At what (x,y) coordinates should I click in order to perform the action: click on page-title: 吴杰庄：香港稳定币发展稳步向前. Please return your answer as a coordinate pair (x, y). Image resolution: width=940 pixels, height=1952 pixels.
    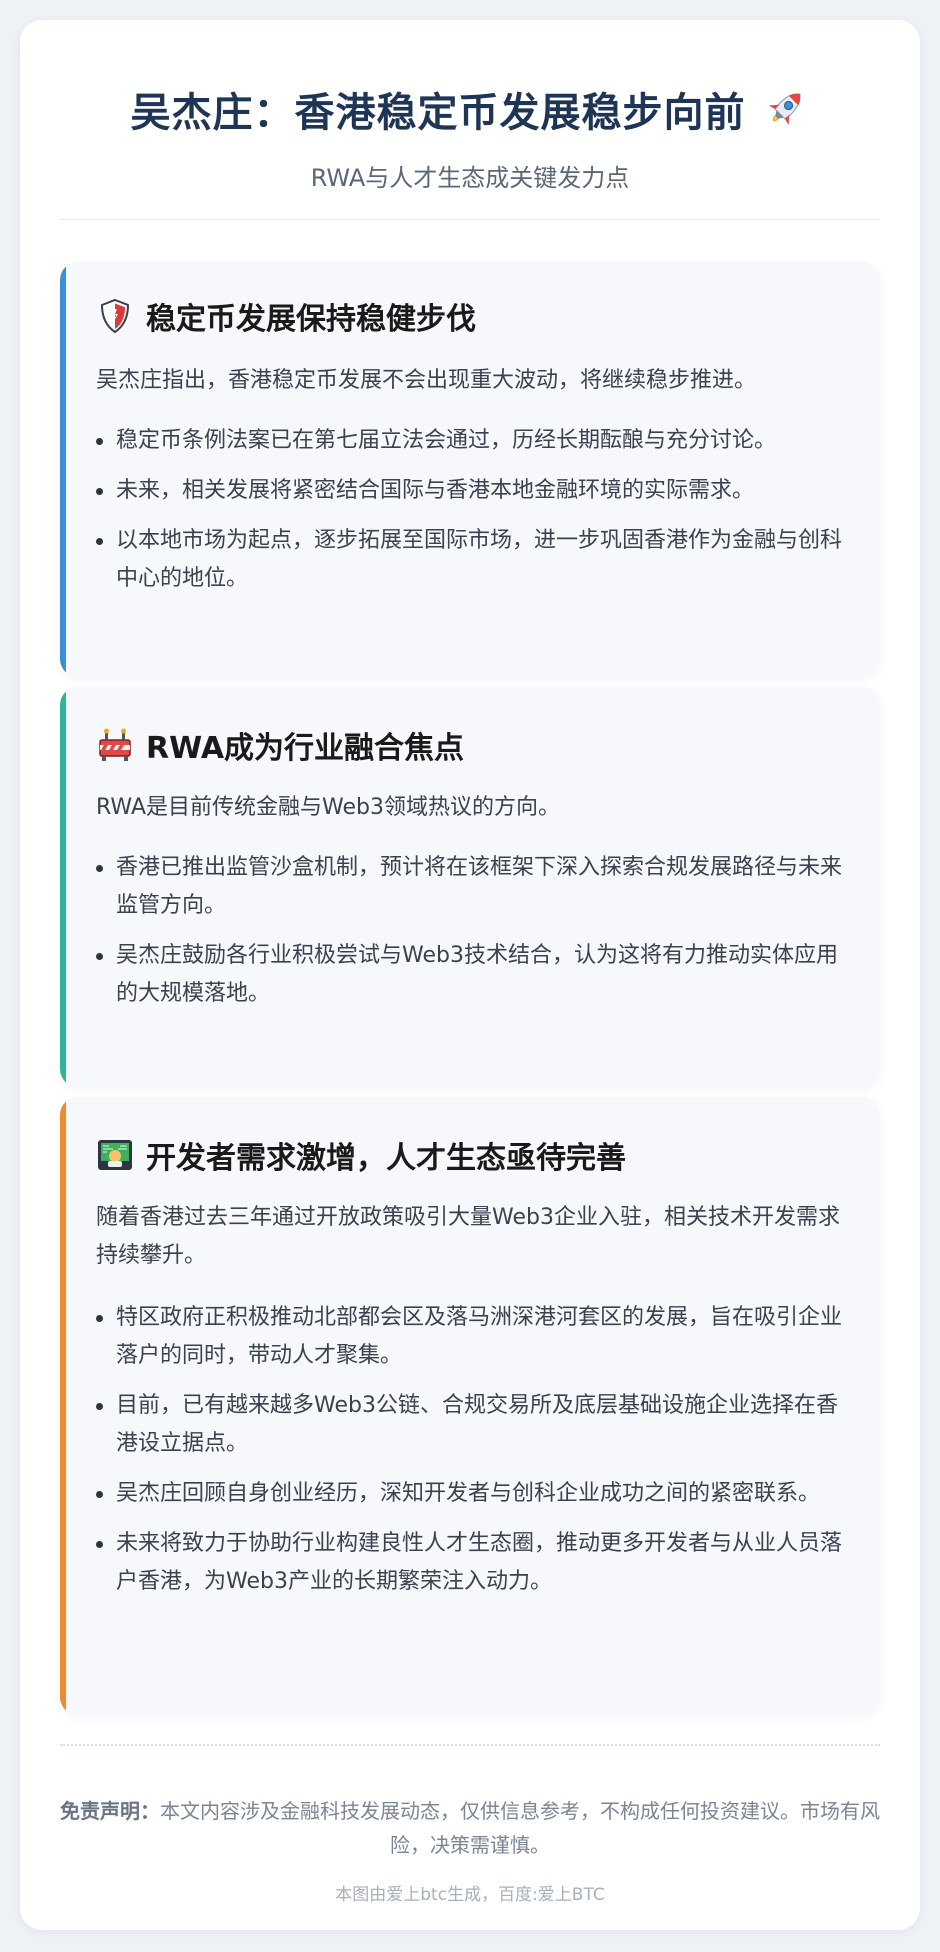
    Looking at the image, I should click on (438, 113).